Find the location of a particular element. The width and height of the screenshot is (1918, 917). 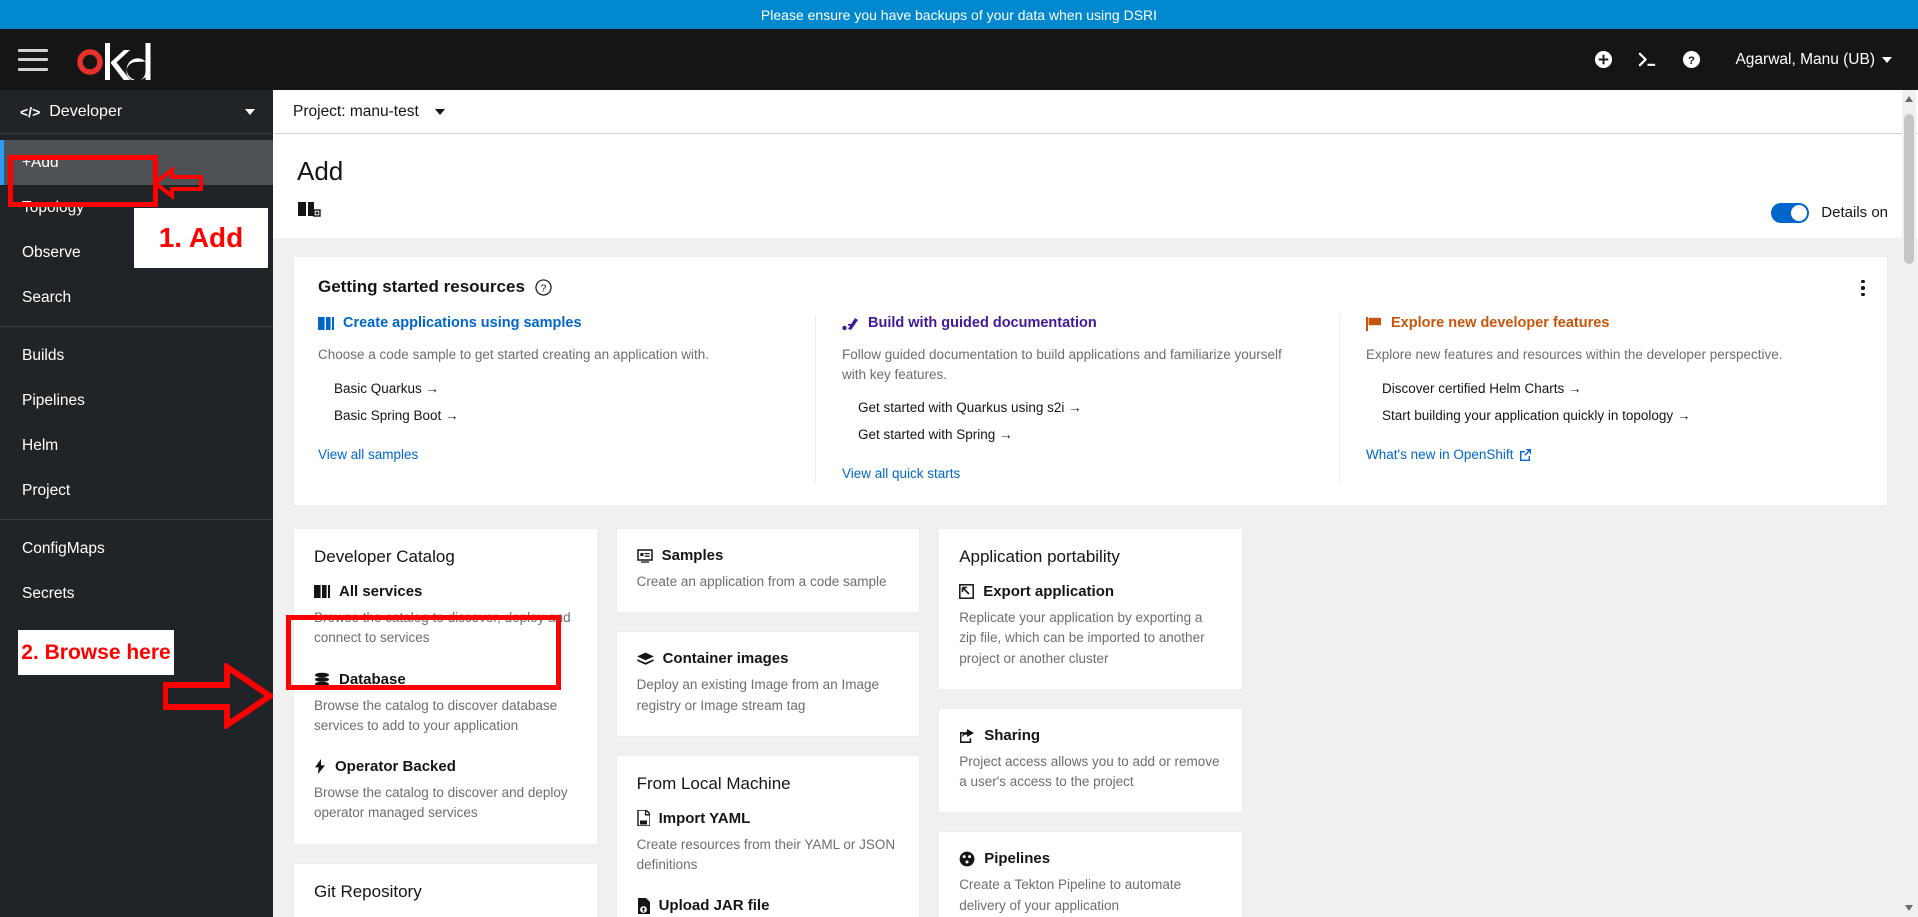

tile-item-title-row: Operator Backed is located at coordinates (445, 766).